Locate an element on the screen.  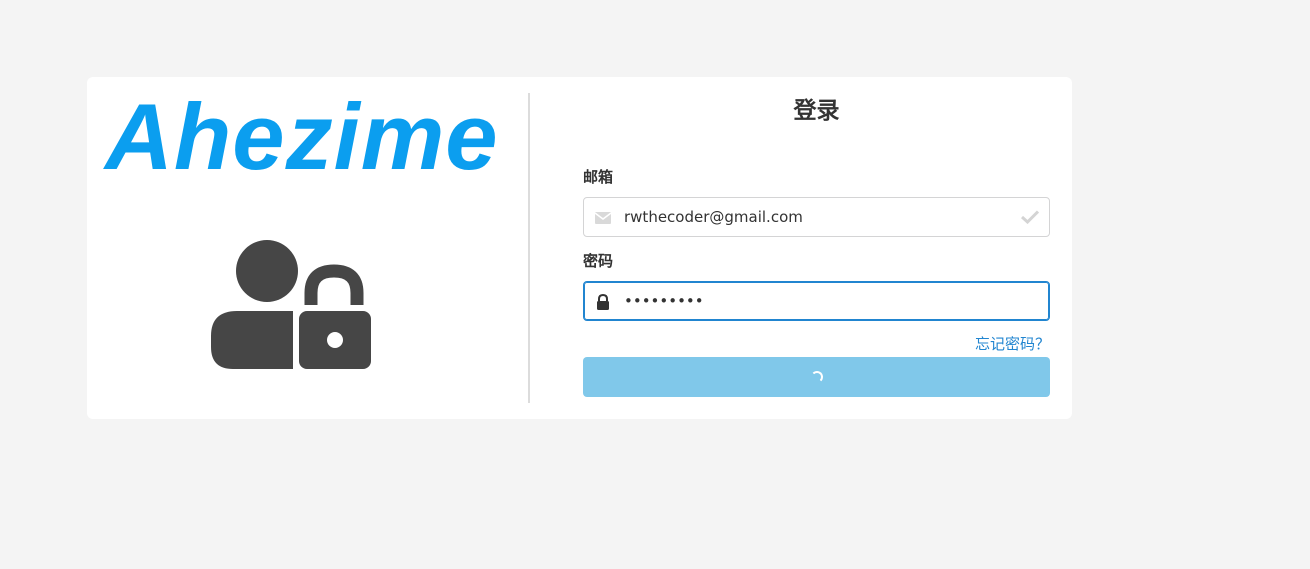
password-field: ••••••••• is located at coordinates (816, 301).